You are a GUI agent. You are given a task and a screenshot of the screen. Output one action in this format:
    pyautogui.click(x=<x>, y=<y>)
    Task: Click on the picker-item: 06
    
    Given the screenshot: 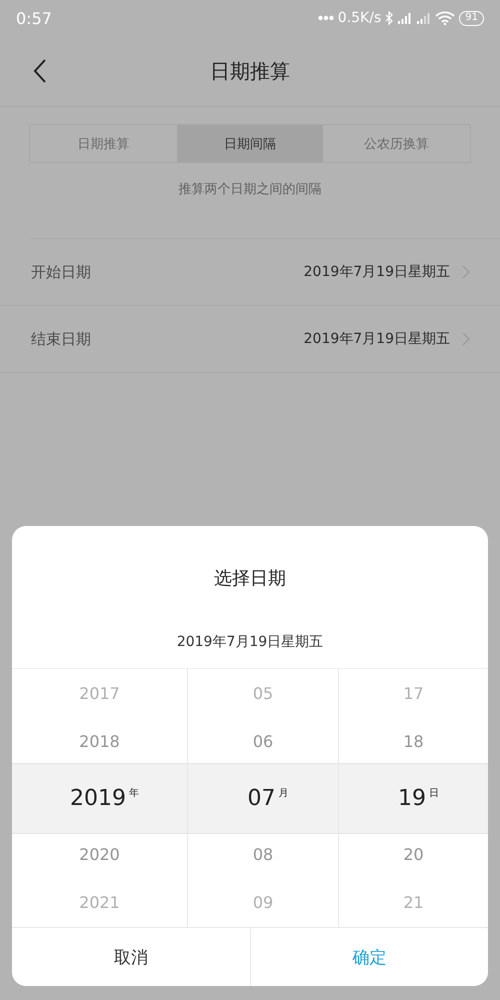 What is the action you would take?
    pyautogui.click(x=263, y=741)
    